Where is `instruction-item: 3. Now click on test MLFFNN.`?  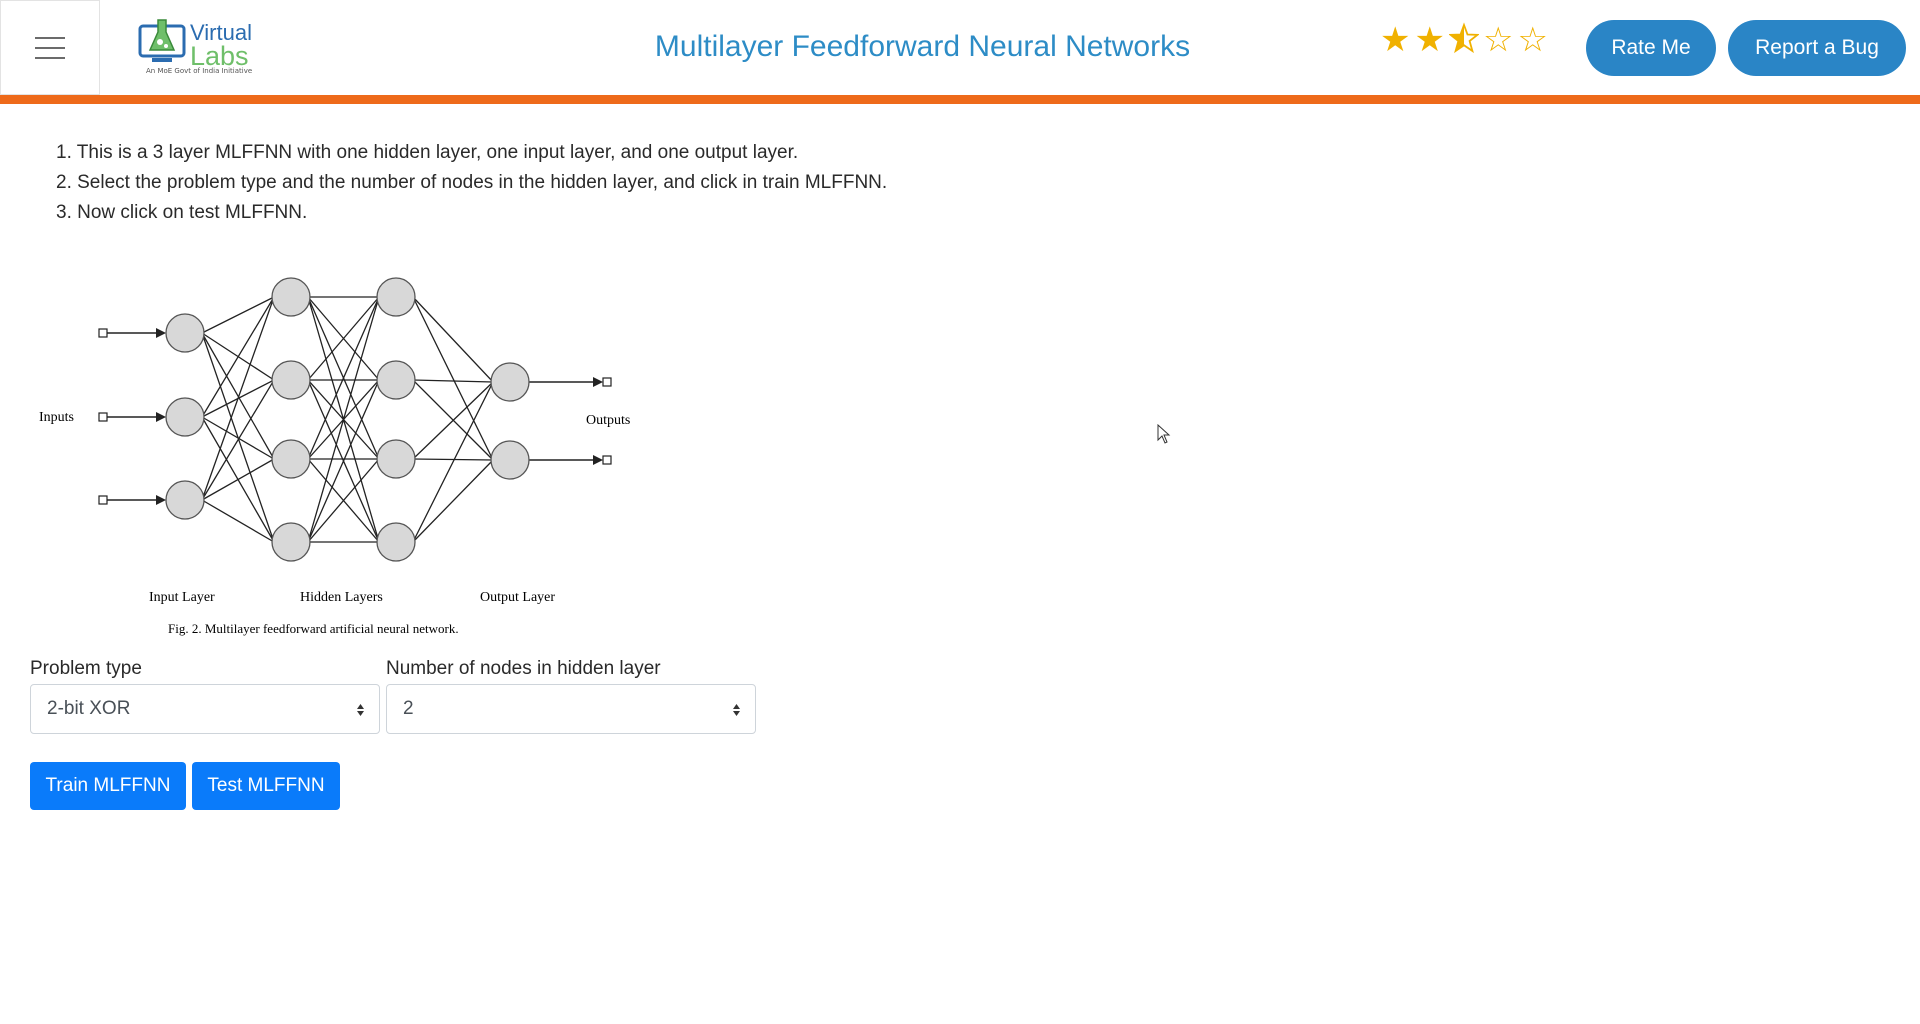
instruction-item: 3. Now click on test MLFFNN. is located at coordinates (182, 212).